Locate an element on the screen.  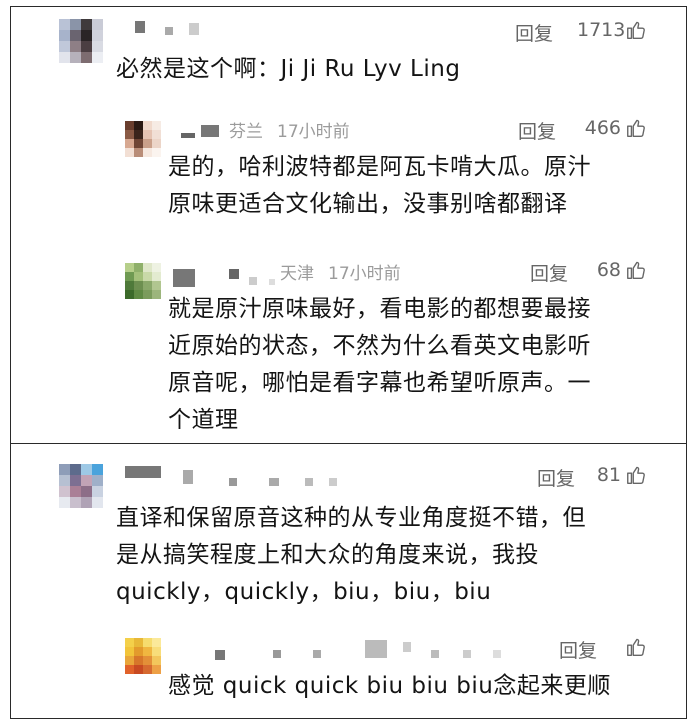
reply: 回复 感觉 quick quick biu biu biu念起来更顺 is located at coordinates (348, 674).